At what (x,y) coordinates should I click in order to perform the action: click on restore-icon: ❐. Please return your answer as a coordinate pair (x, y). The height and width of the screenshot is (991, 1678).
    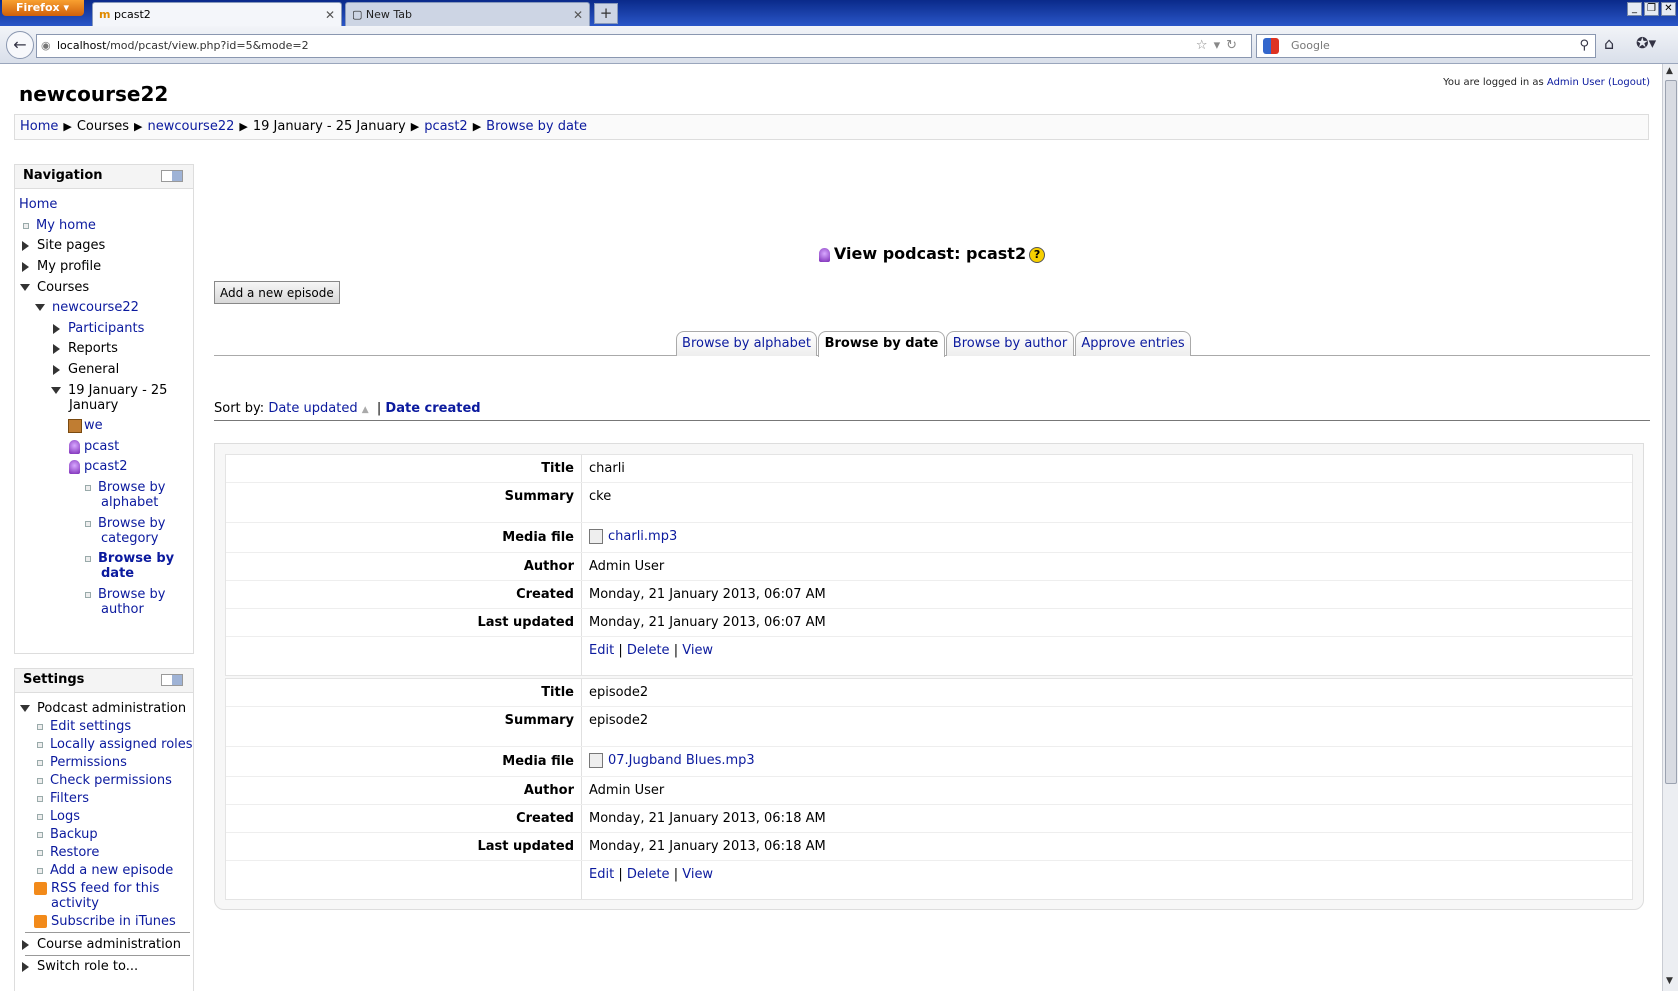
    Looking at the image, I should click on (1651, 9).